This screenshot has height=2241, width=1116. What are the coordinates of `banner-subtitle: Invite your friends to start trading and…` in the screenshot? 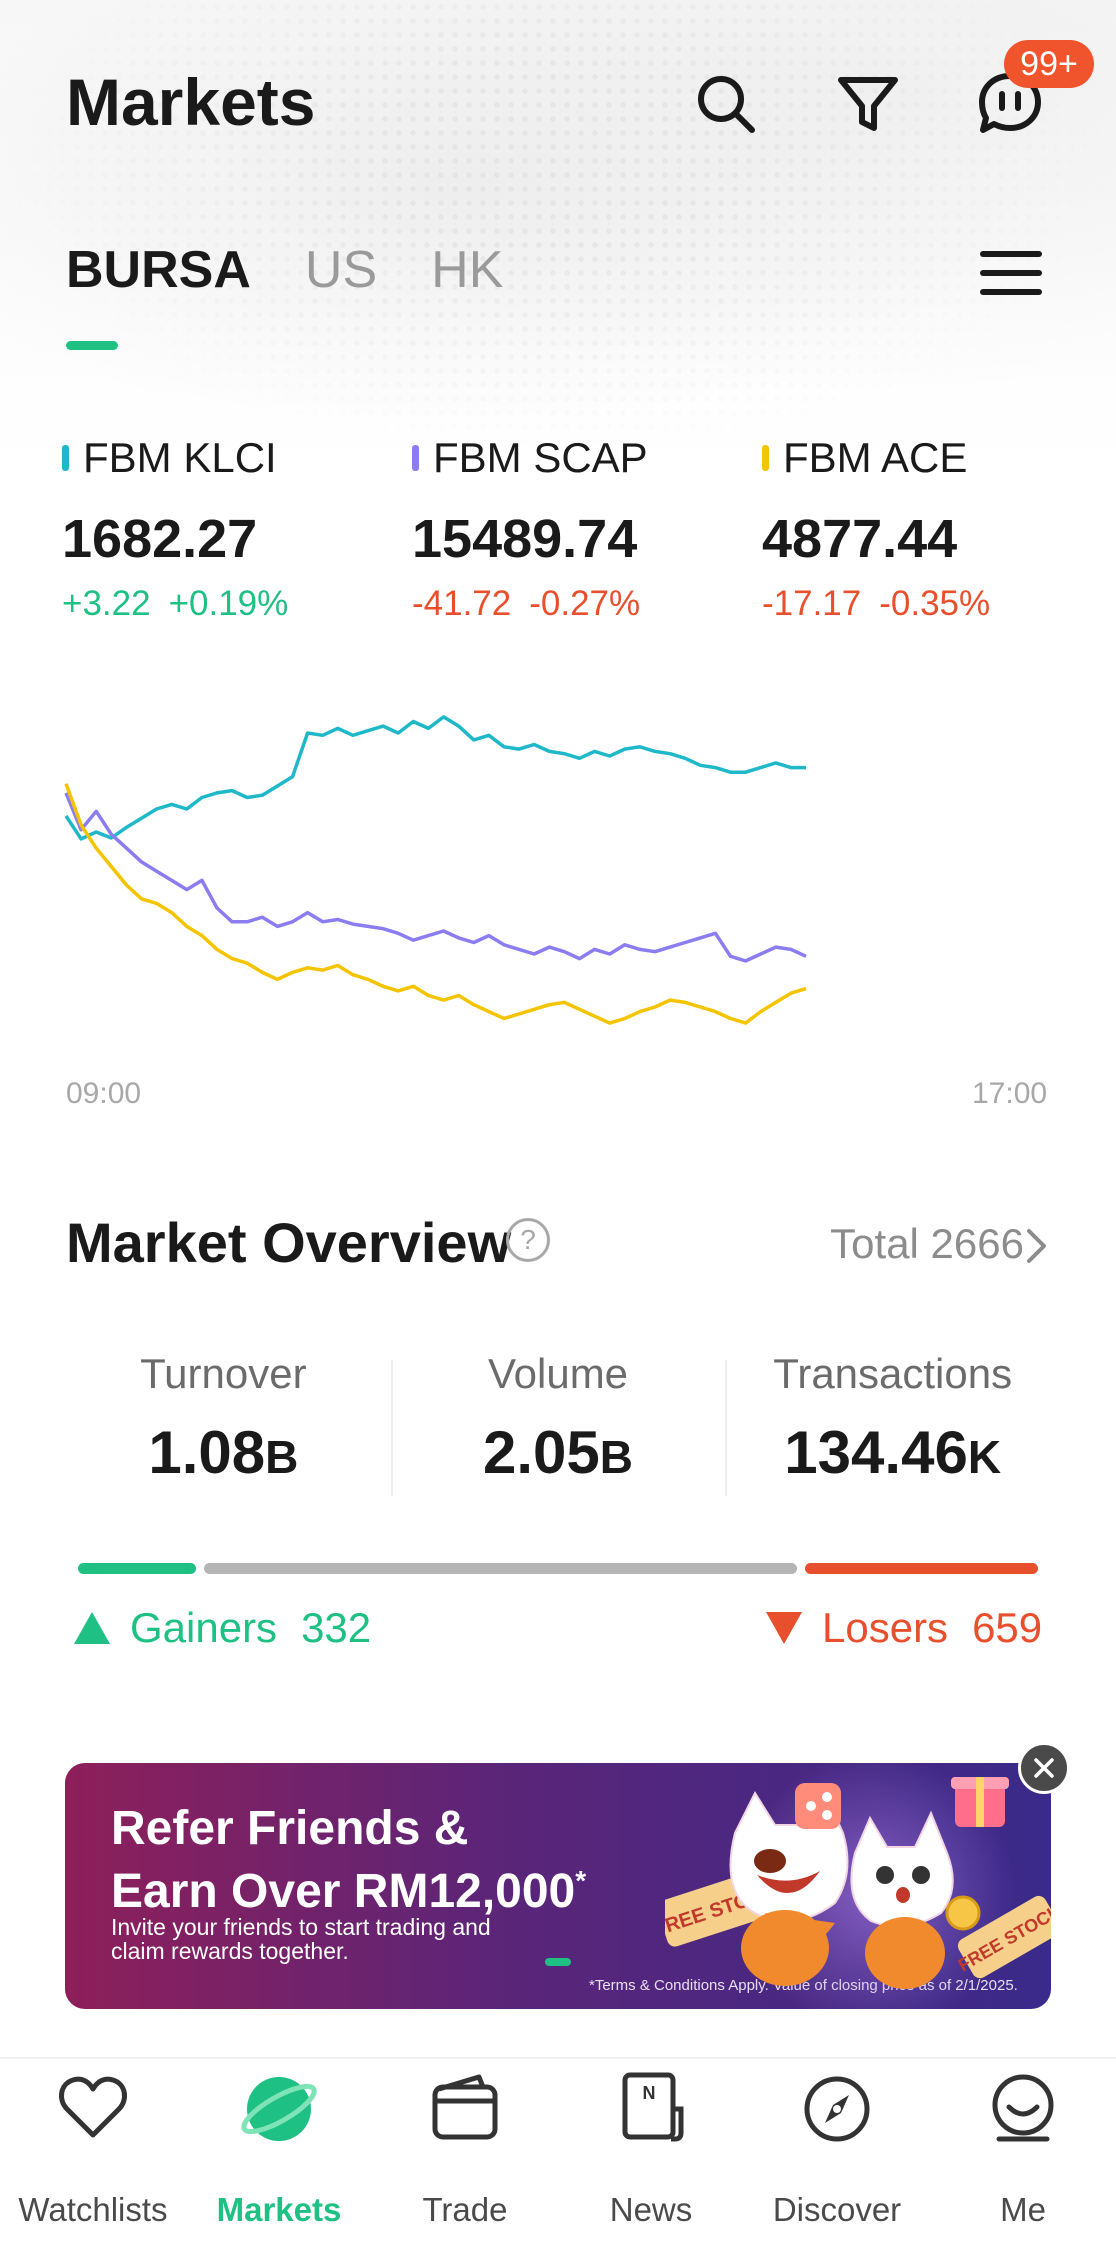 It's located at (301, 1939).